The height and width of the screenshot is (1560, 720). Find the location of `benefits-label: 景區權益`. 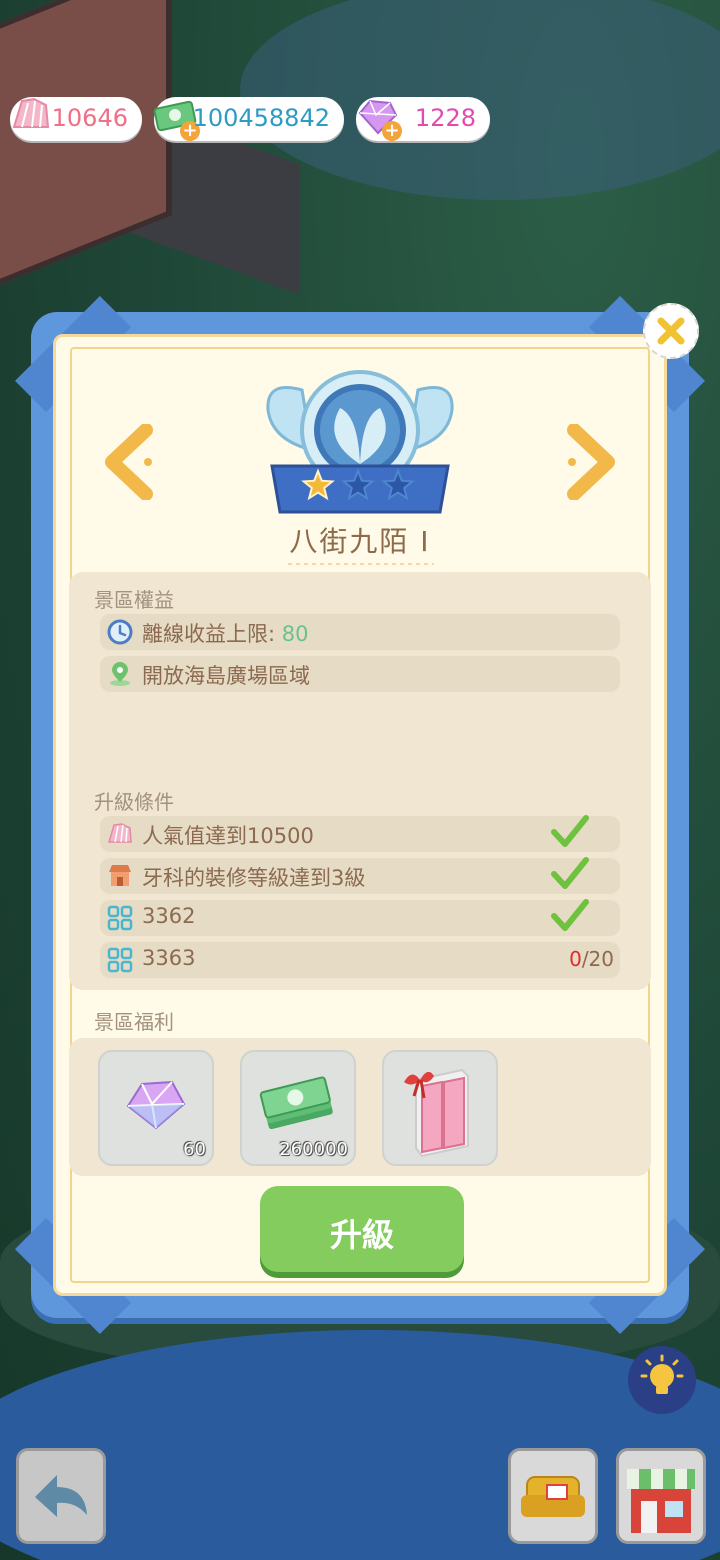

benefits-label: 景區權益 is located at coordinates (134, 600).